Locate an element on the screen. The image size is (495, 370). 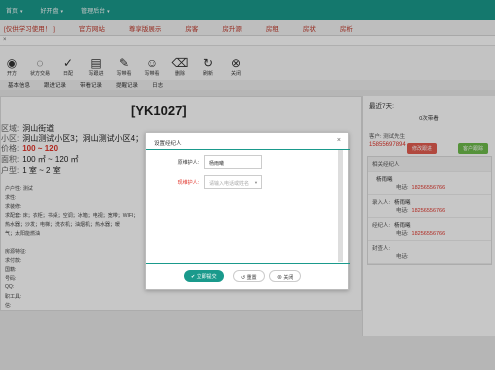
original-agent-label: 原维护人: is located at coordinates (188, 163).